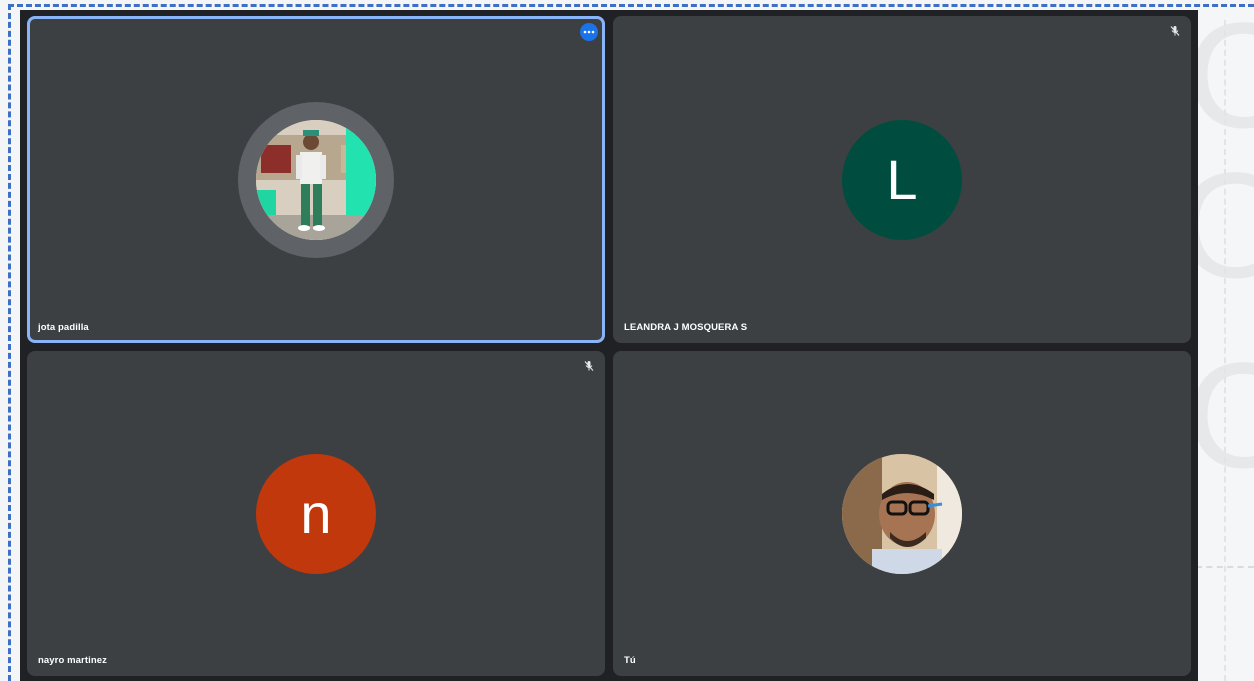 The height and width of the screenshot is (681, 1254). What do you see at coordinates (9, 342) in the screenshot?
I see `selection-border-left` at bounding box center [9, 342].